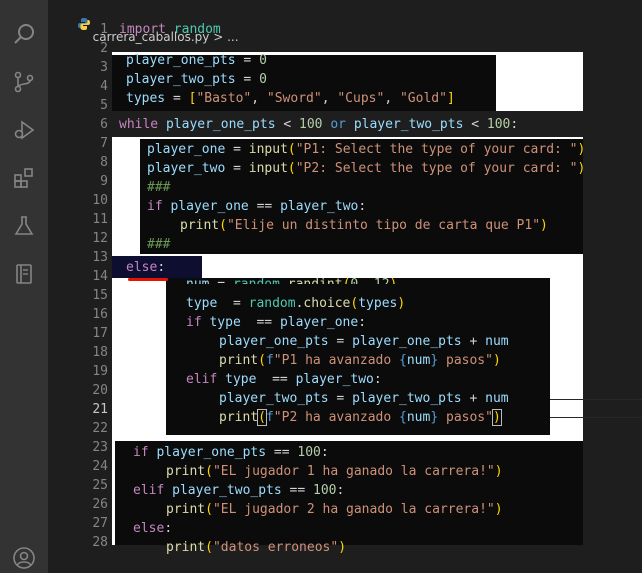 Image resolution: width=642 pixels, height=573 pixels. I want to click on code-token: ], so click(450, 98).